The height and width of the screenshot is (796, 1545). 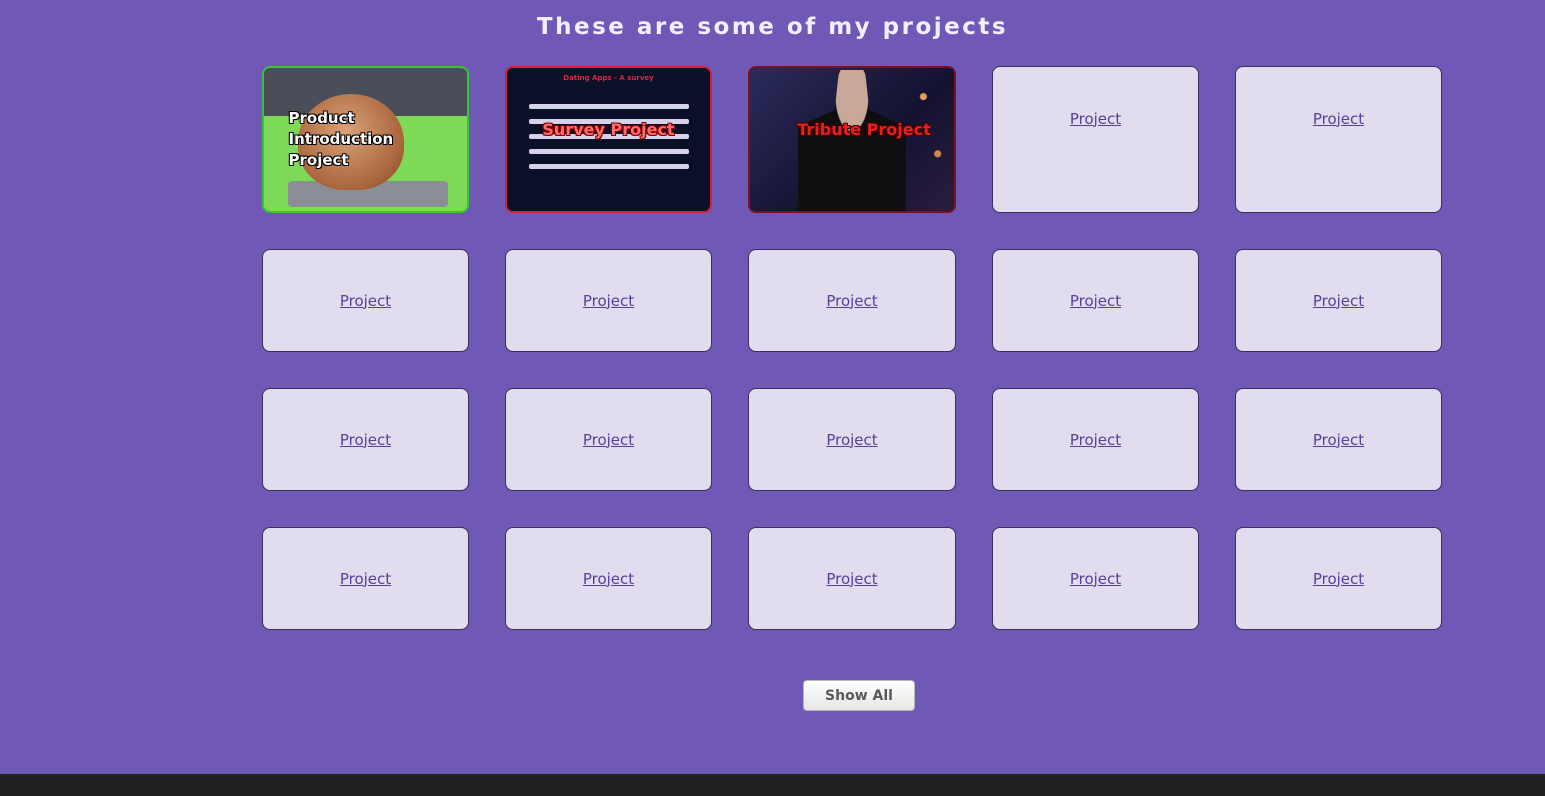 I want to click on show-all-button: Show All, so click(x=859, y=695).